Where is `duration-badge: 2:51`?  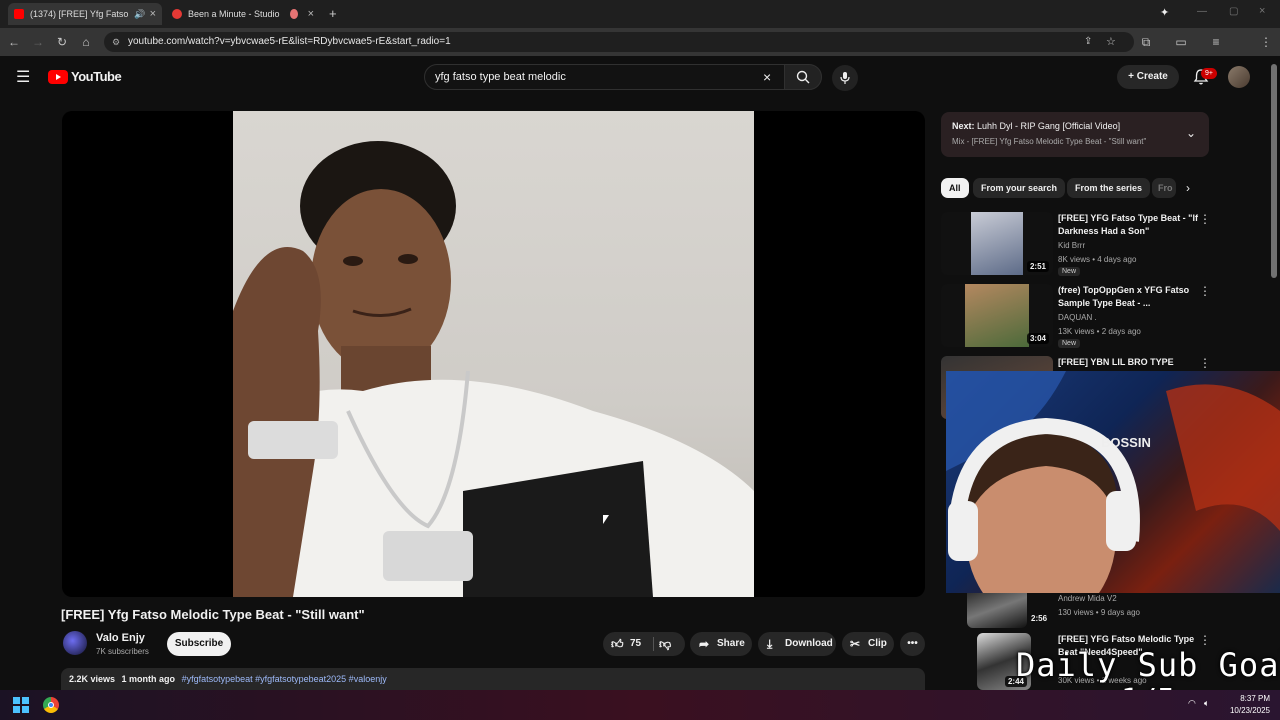 duration-badge: 2:51 is located at coordinates (1037, 266).